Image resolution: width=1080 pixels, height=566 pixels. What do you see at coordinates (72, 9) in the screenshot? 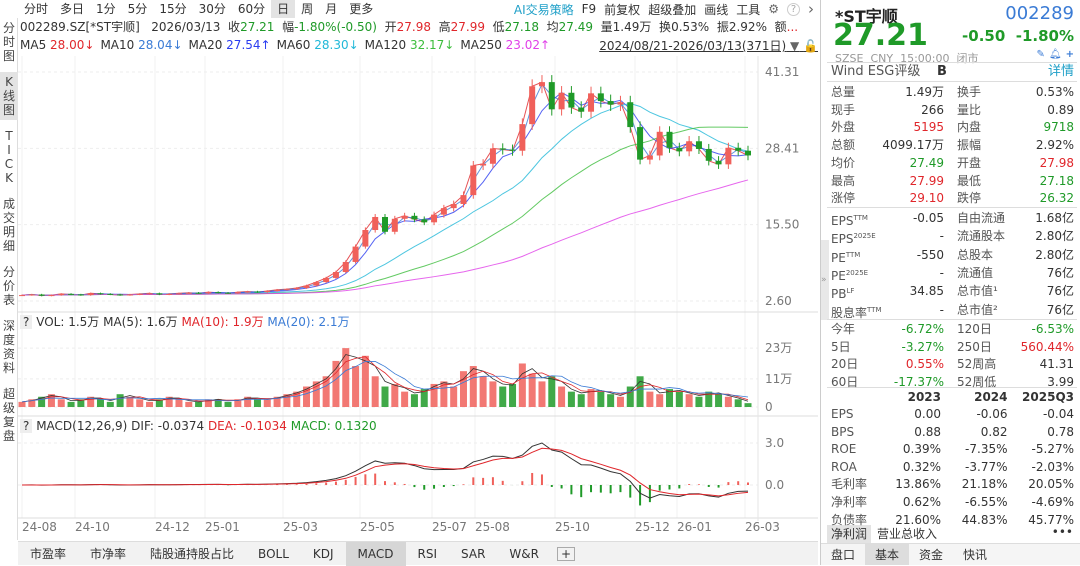
I see `period-tab-多日: 多日` at bounding box center [72, 9].